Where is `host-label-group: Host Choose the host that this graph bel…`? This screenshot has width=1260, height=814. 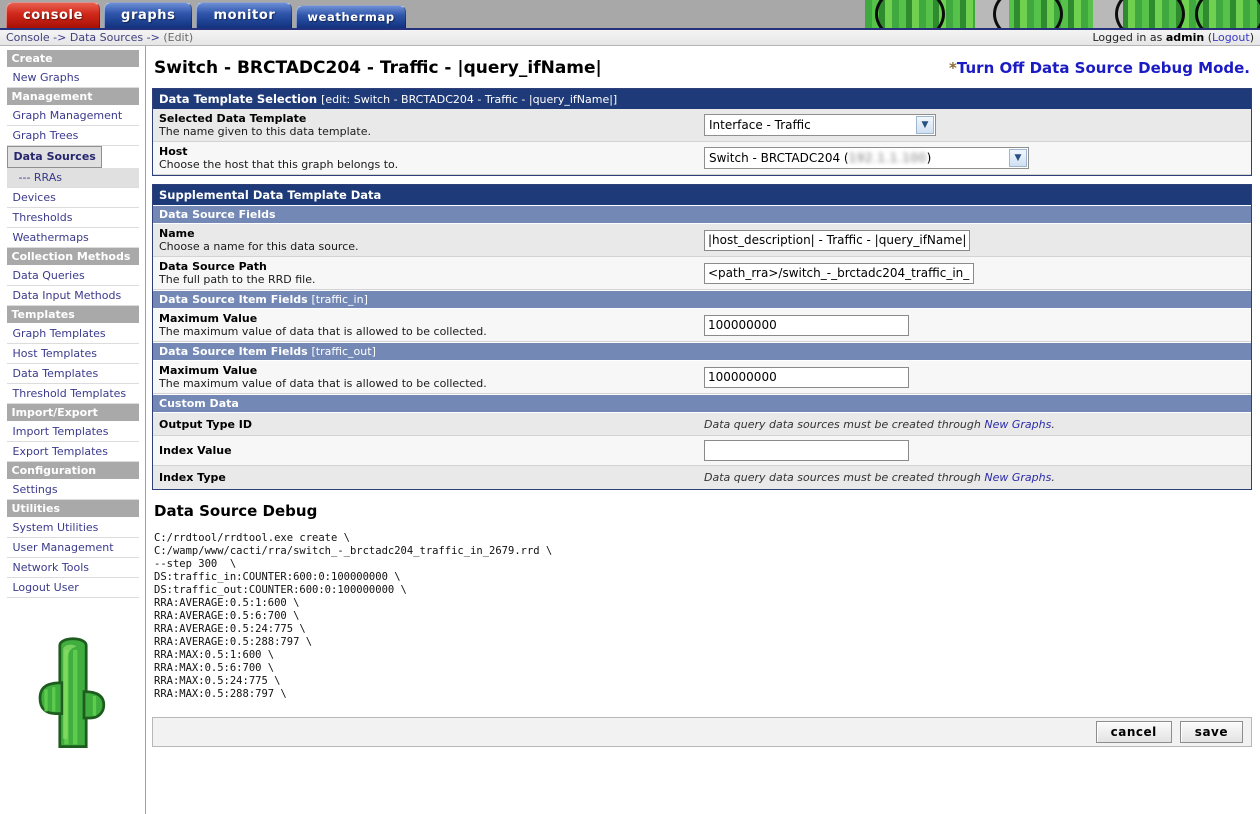
host-label-group: Host Choose the host that this graph bel… is located at coordinates (431, 158).